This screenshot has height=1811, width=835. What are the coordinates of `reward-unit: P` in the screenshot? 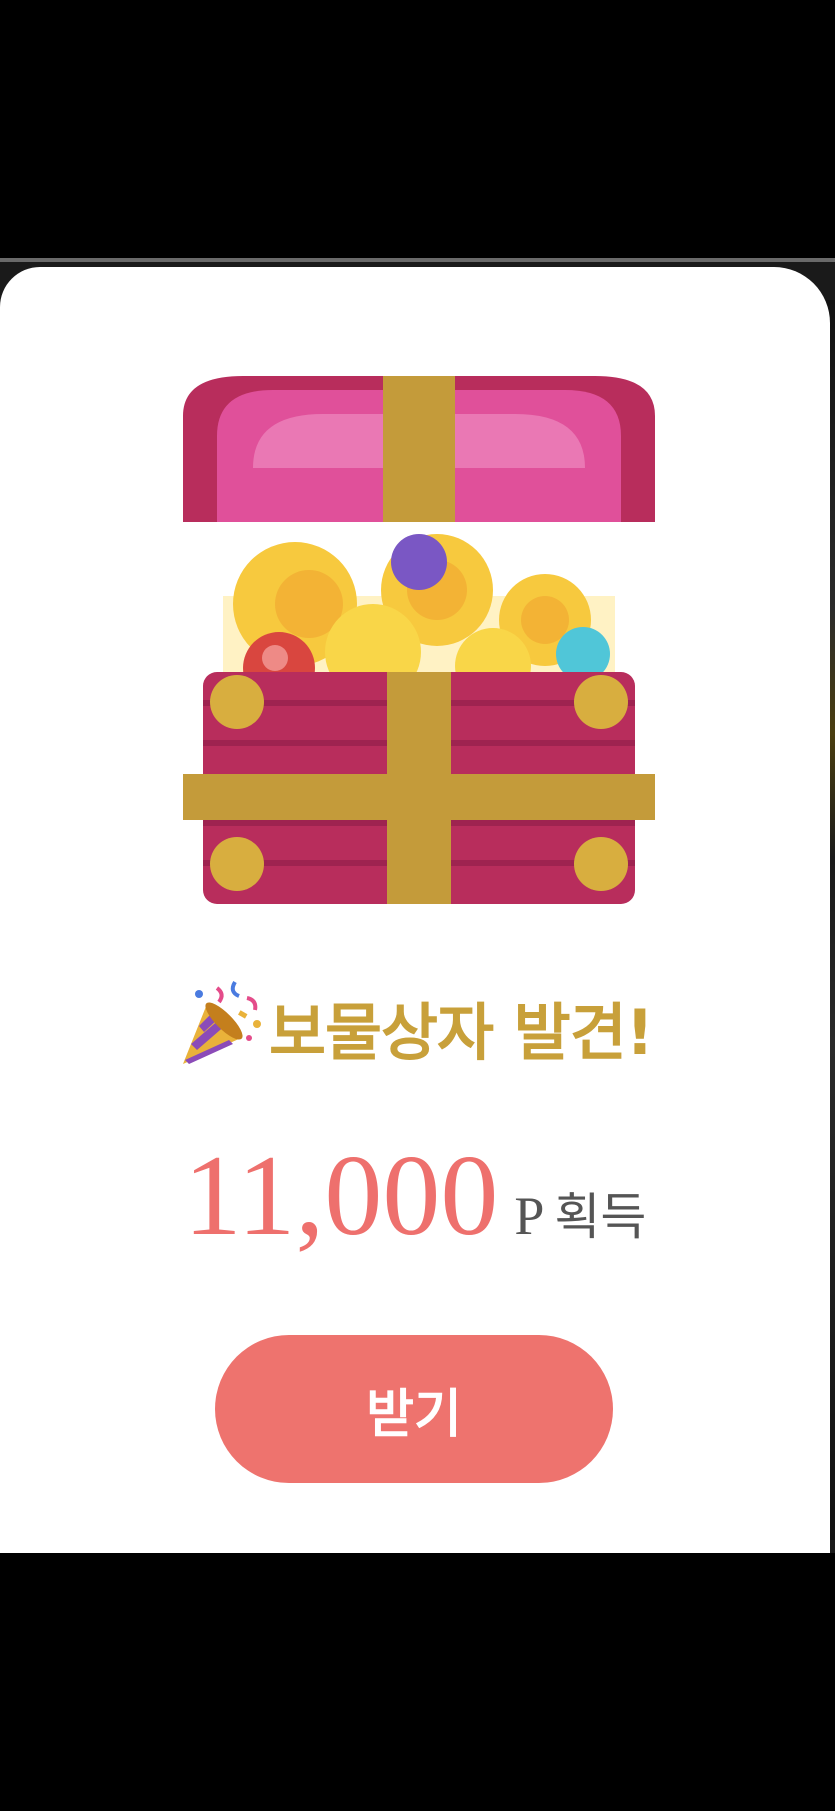 It's located at (529, 1216).